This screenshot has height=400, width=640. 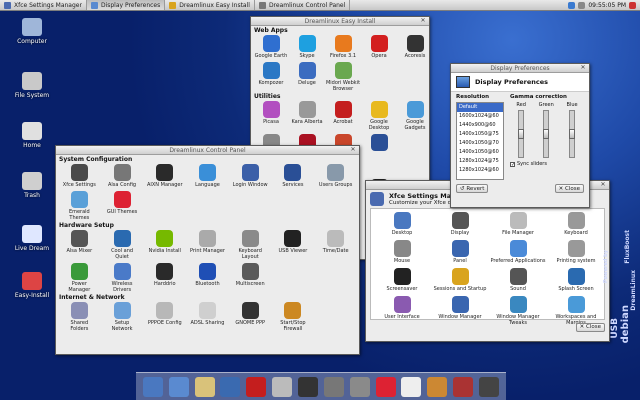 What do you see at coordinates (379, 152) in the screenshot?
I see `launcher-blank` at bounding box center [379, 152].